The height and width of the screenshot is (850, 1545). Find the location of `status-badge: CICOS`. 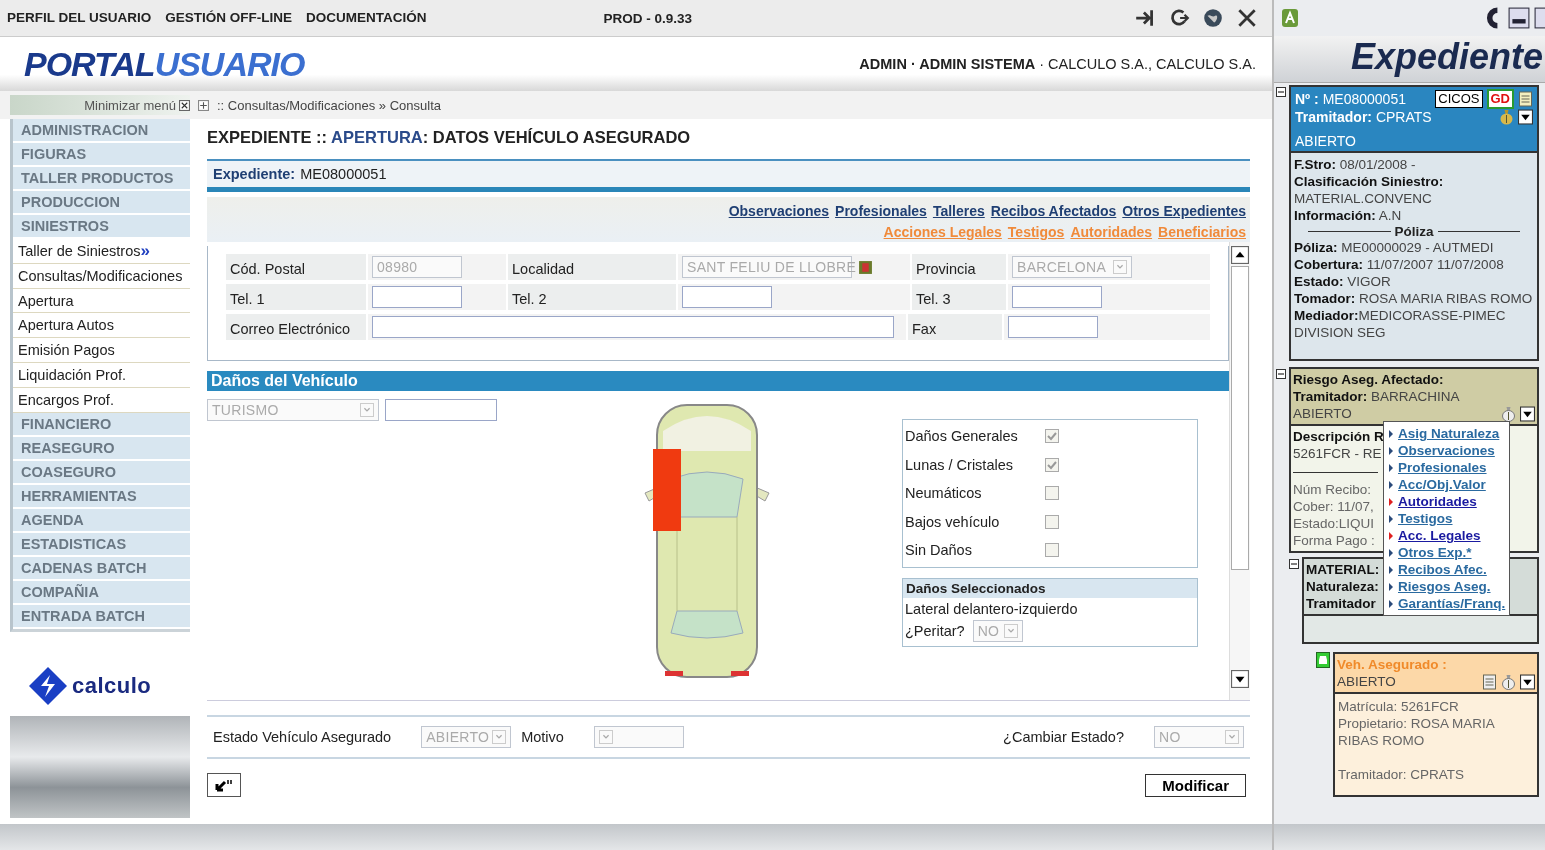

status-badge: CICOS is located at coordinates (1459, 99).